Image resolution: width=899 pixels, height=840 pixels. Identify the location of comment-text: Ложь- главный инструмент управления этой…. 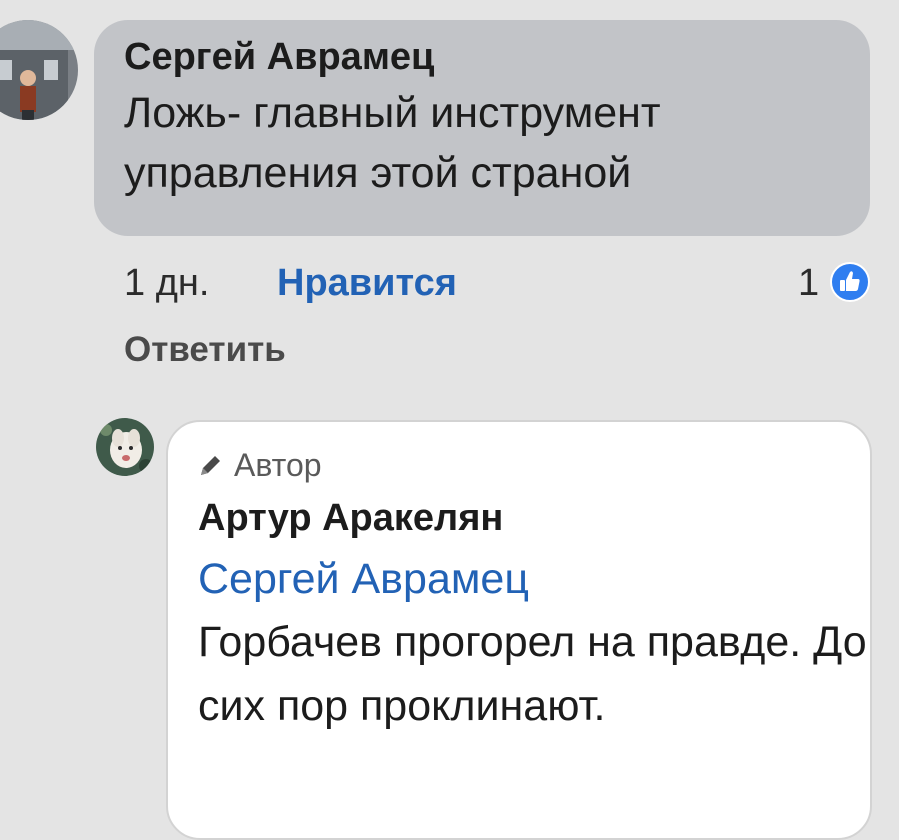
(392, 143).